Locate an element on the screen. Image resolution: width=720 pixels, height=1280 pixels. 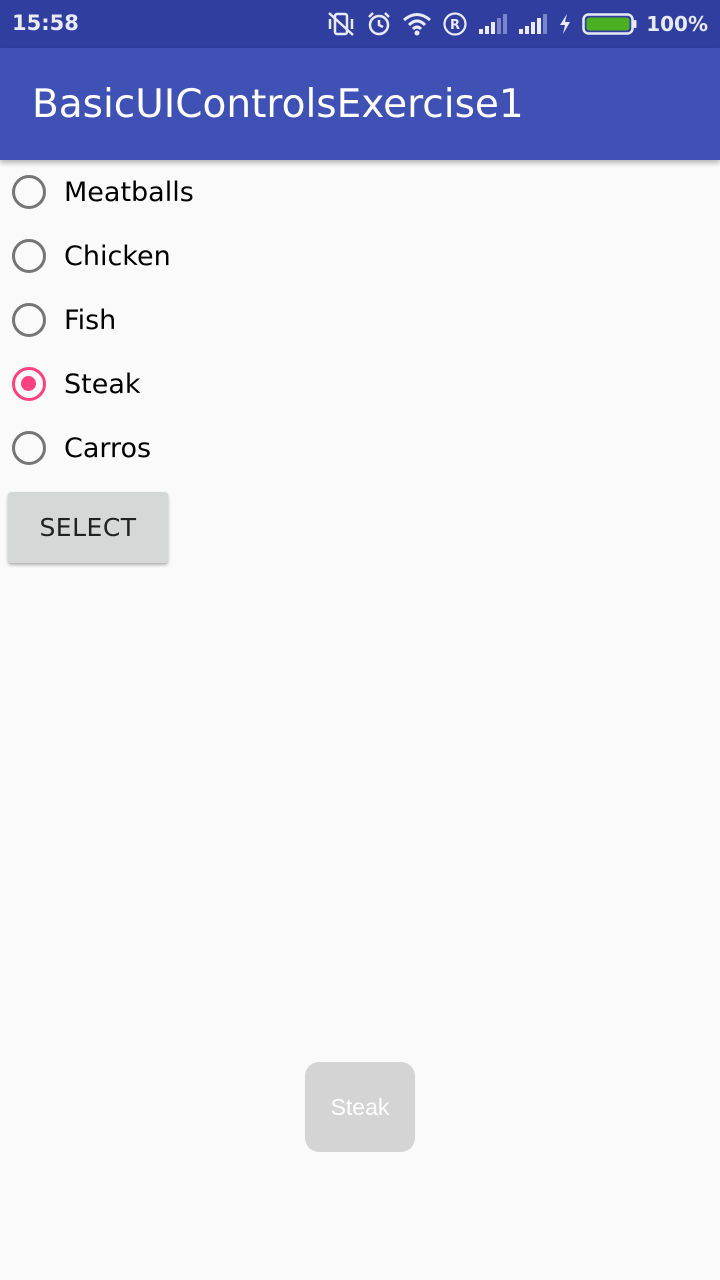
radio-carros: Carros is located at coordinates (150, 448).